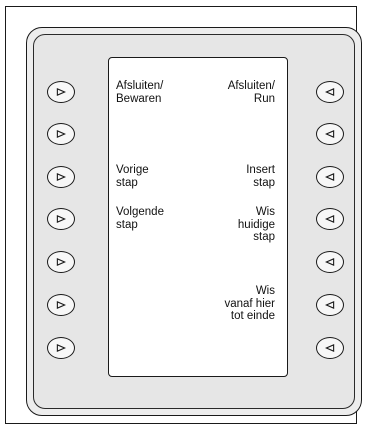  I want to click on label-vorige-stap: Vorige stap, so click(132, 176).